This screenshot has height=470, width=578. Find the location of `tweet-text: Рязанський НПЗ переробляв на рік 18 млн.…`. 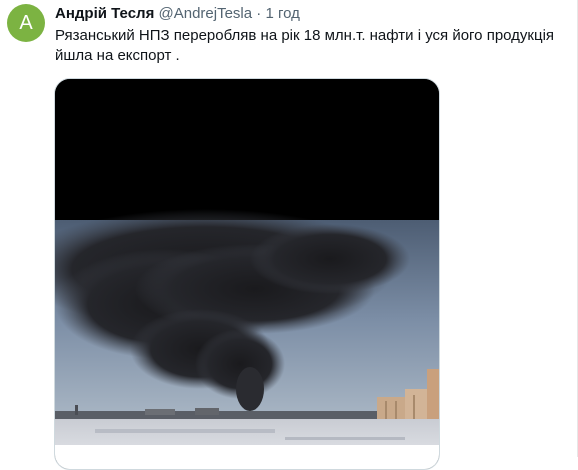

tweet-text: Рязанський НПЗ переробляв на рік 18 млн.… is located at coordinates (305, 45).